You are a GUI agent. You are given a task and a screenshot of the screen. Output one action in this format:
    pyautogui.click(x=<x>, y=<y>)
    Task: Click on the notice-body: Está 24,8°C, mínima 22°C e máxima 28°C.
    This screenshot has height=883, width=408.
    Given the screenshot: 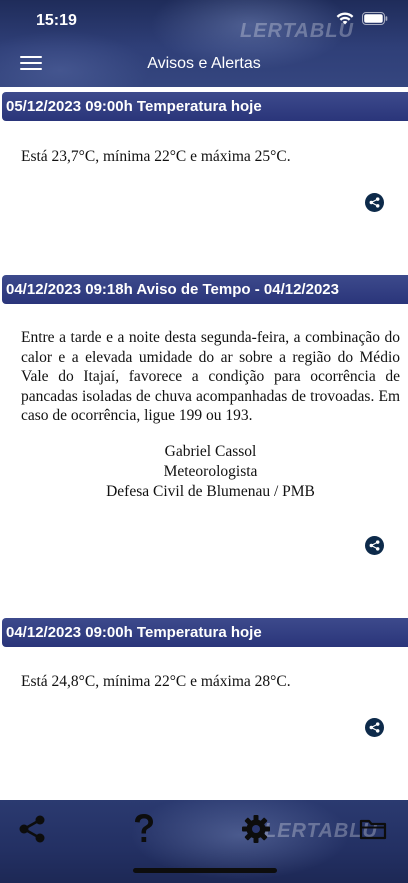 What is the action you would take?
    pyautogui.click(x=156, y=681)
    